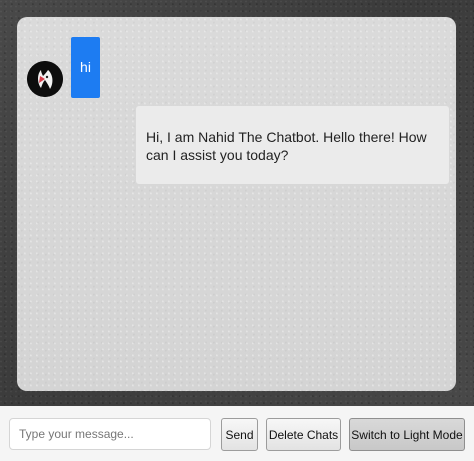  What do you see at coordinates (407, 434) in the screenshot?
I see `switch-light-mode-button: Switch to Light Mode` at bounding box center [407, 434].